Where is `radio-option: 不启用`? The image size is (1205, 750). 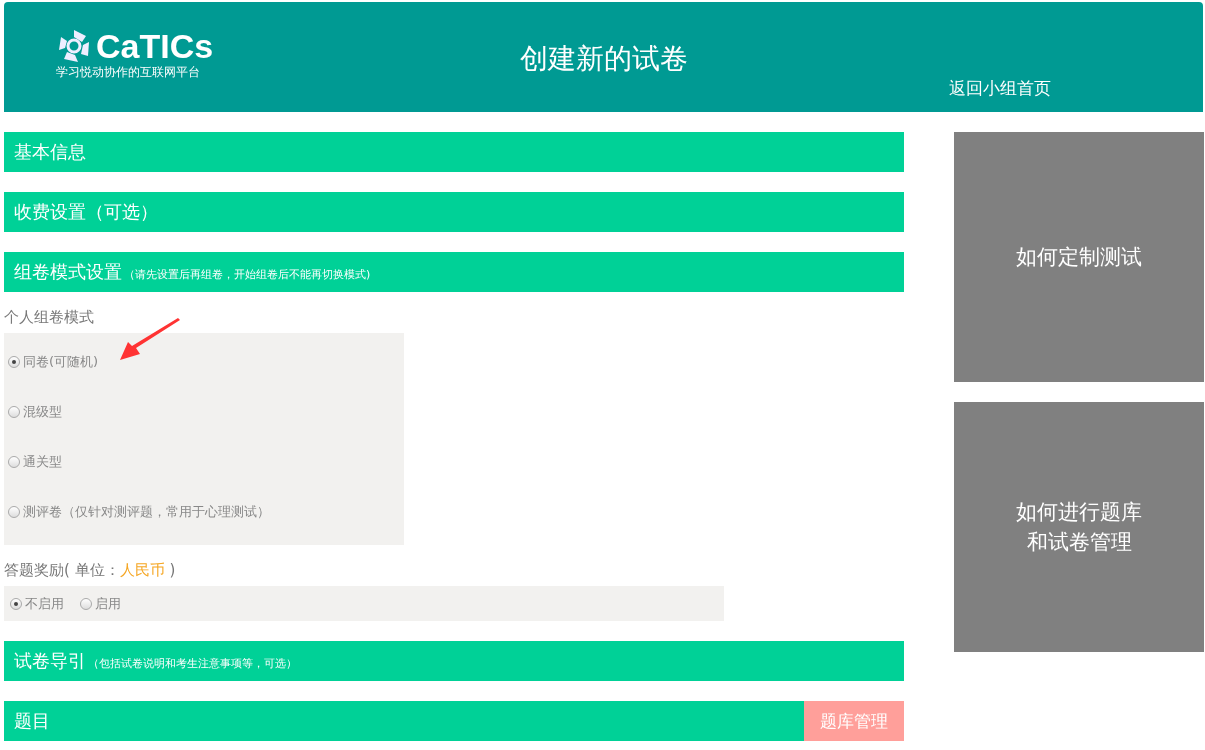 radio-option: 不启用 is located at coordinates (37, 603).